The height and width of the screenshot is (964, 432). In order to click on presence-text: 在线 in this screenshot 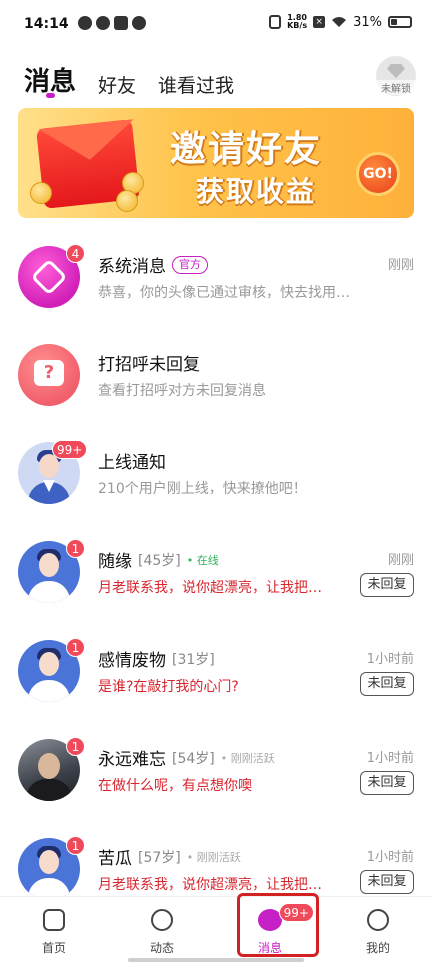, I will do `click(207, 560)`.